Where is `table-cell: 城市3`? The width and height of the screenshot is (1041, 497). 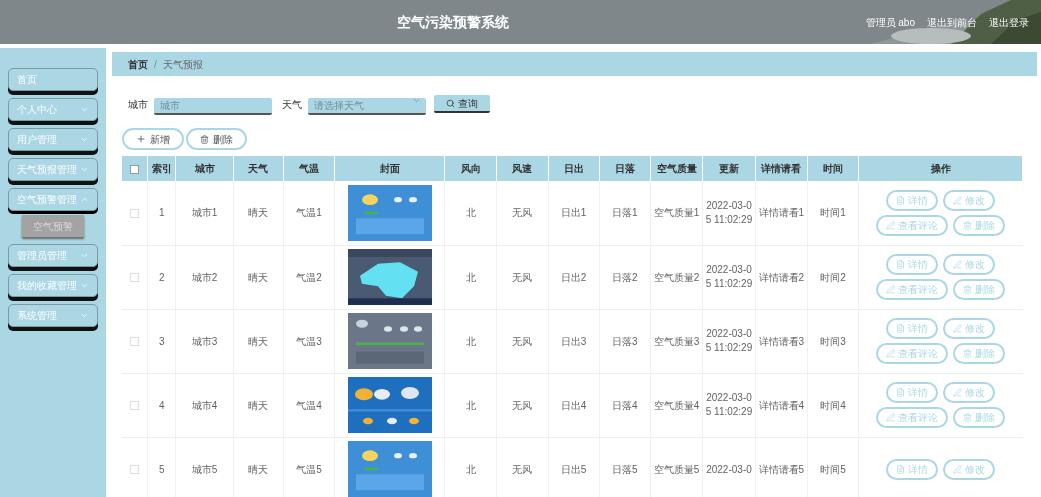 table-cell: 城市3 is located at coordinates (204, 341).